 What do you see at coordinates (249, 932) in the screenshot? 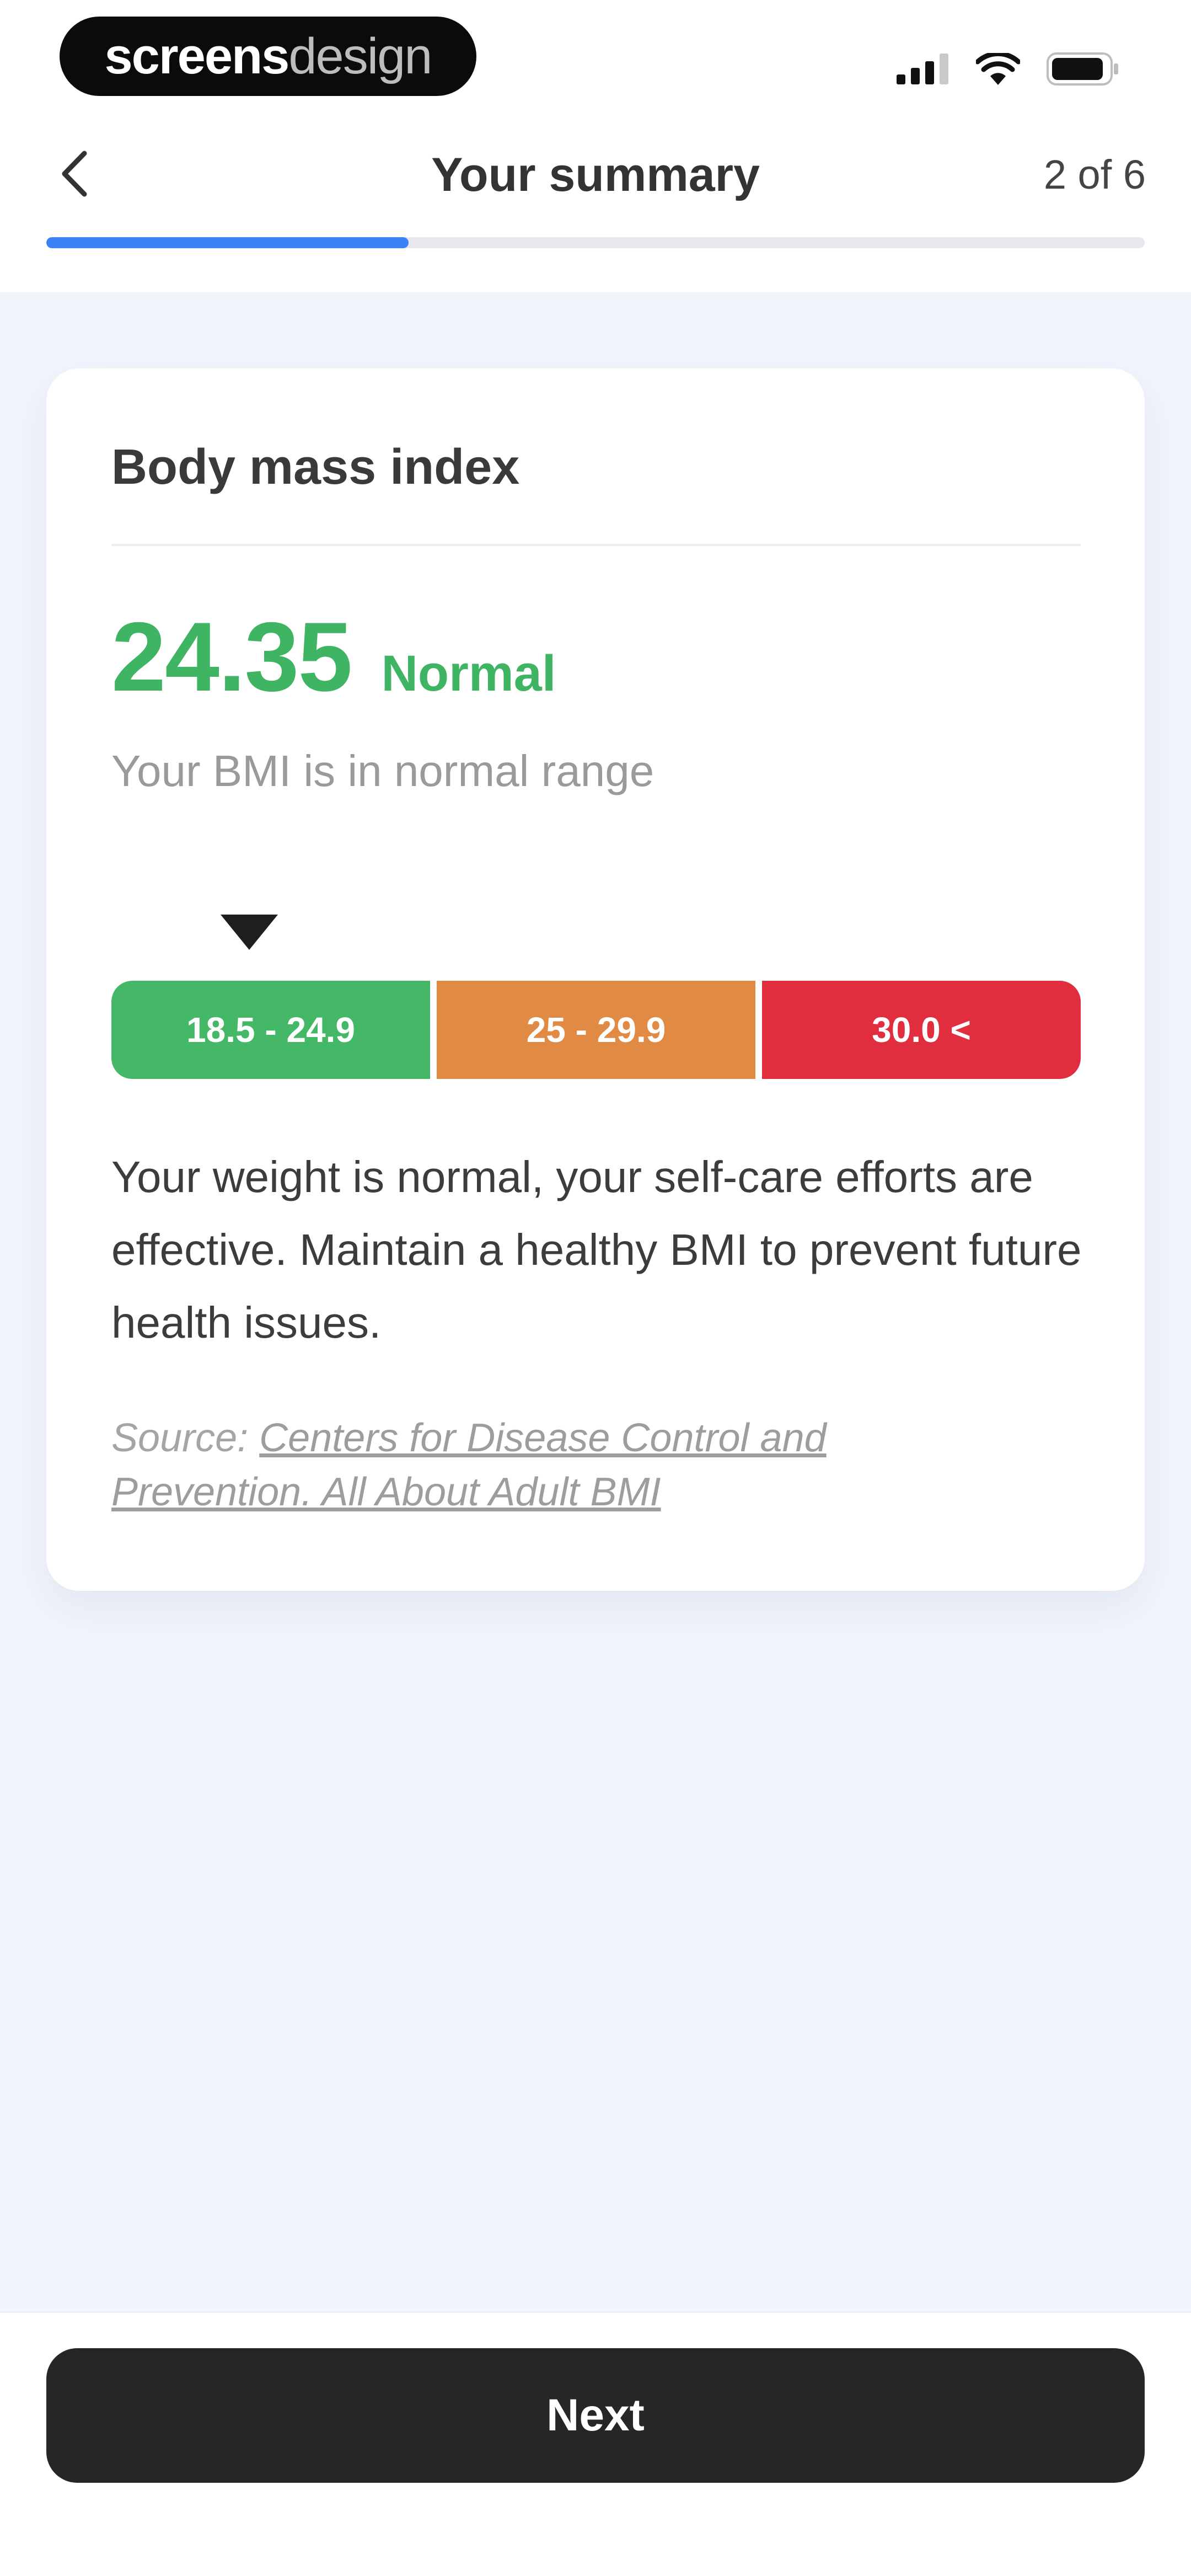
I see `triangle-down-icon` at bounding box center [249, 932].